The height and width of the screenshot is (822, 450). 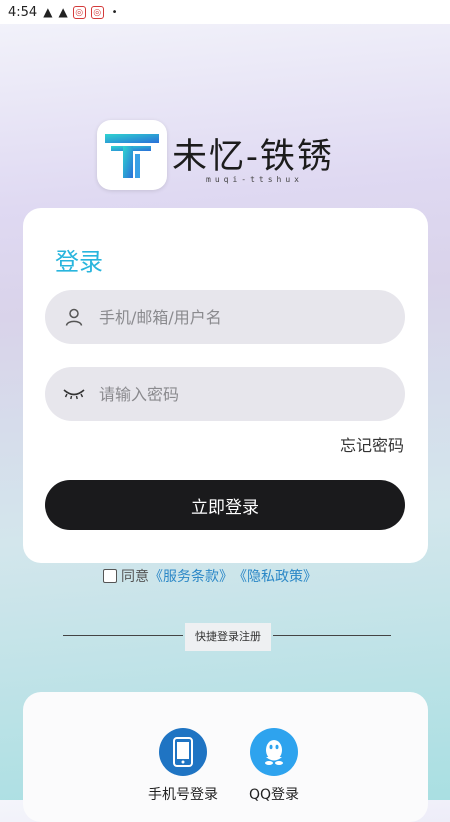 I want to click on status-time: 4:54, so click(x=23, y=12).